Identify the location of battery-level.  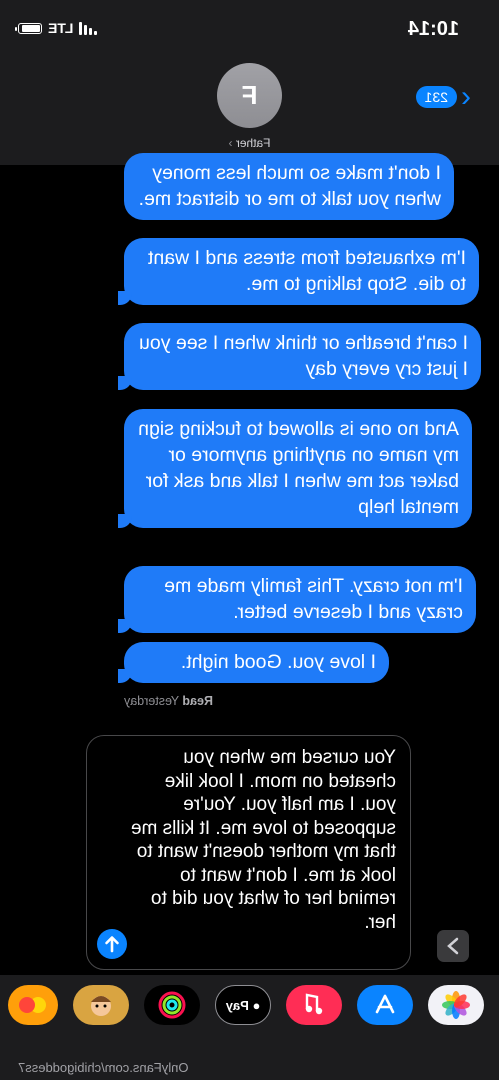
(31, 28).